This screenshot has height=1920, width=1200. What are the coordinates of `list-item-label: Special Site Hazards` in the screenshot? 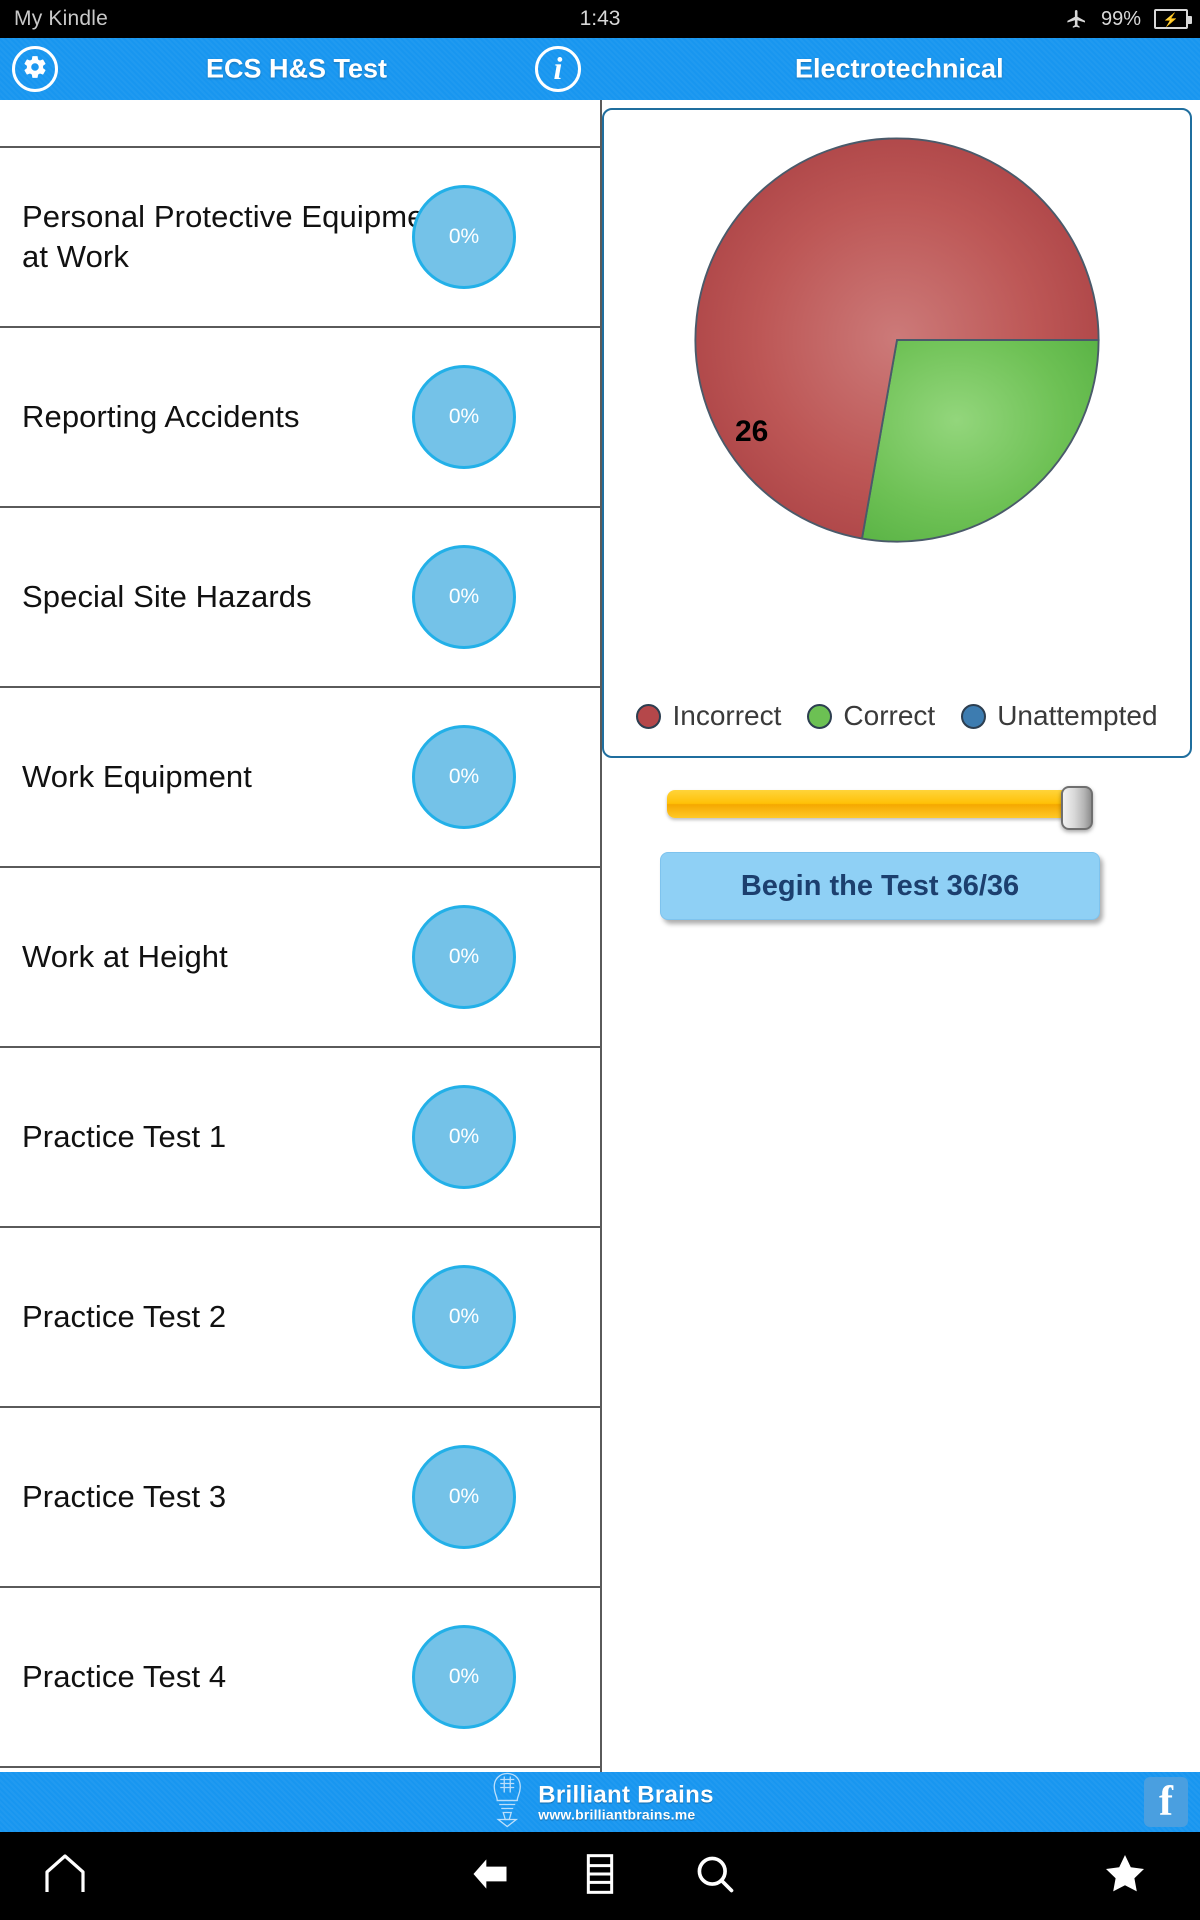 It's located at (167, 597).